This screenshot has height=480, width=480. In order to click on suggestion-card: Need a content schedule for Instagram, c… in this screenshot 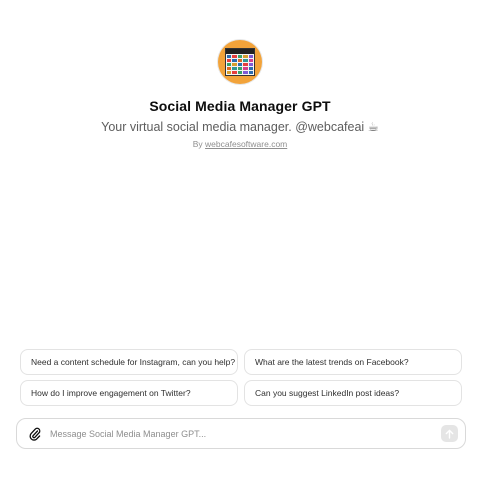, I will do `click(129, 362)`.